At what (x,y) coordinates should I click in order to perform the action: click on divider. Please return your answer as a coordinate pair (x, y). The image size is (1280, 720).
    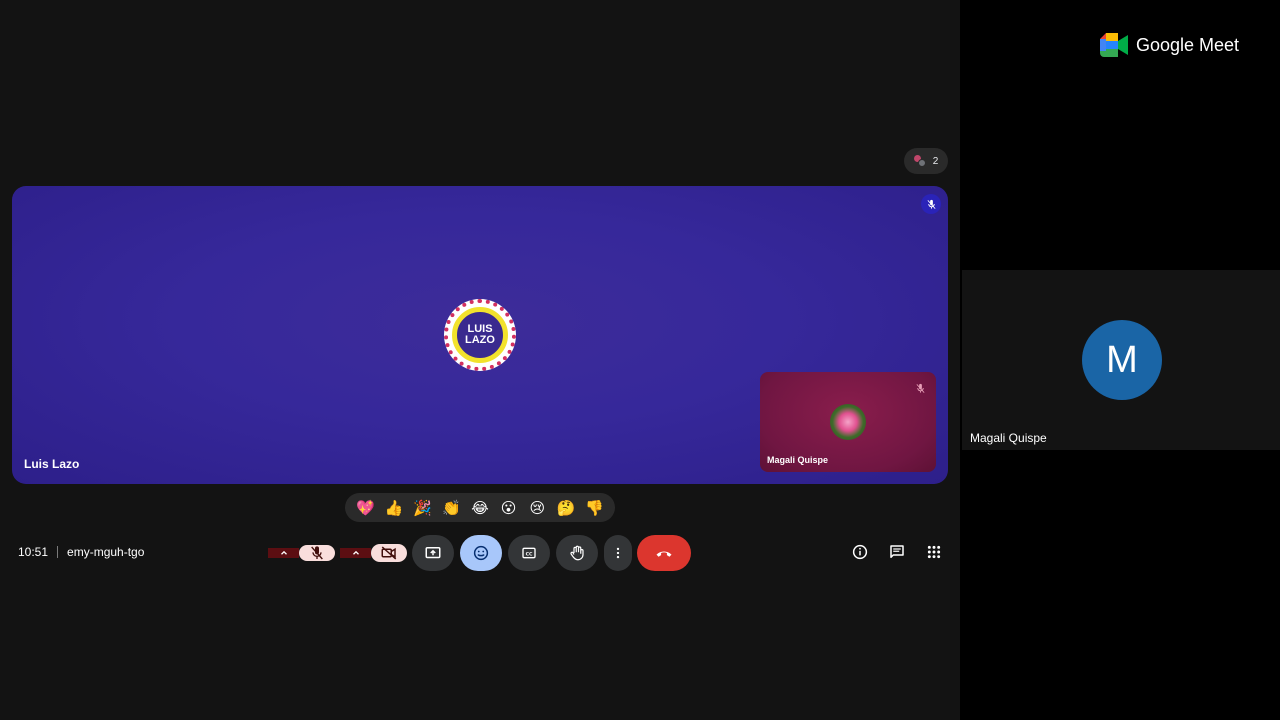
    Looking at the image, I should click on (58, 552).